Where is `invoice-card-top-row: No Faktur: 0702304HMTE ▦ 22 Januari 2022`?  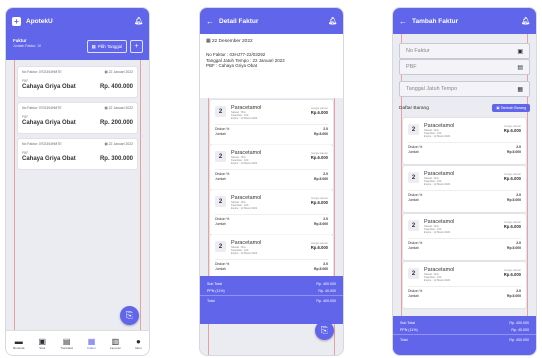 invoice-card-top-row: No Faktur: 0702304HMTE ▦ 22 Januari 2022 is located at coordinates (77, 144).